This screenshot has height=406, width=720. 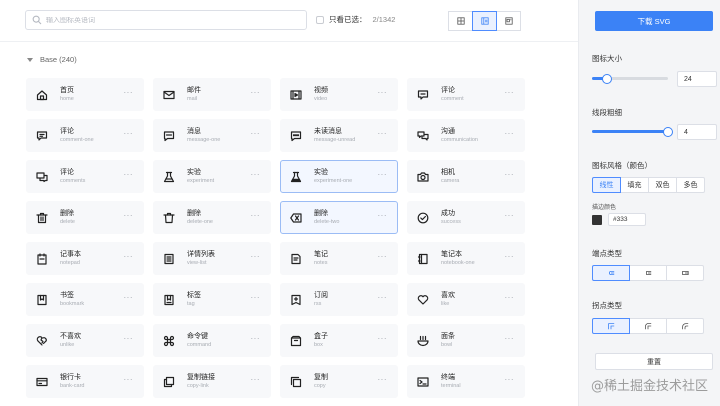 What do you see at coordinates (466, 217) in the screenshot?
I see `icon-card-success: 成功 success ···` at bounding box center [466, 217].